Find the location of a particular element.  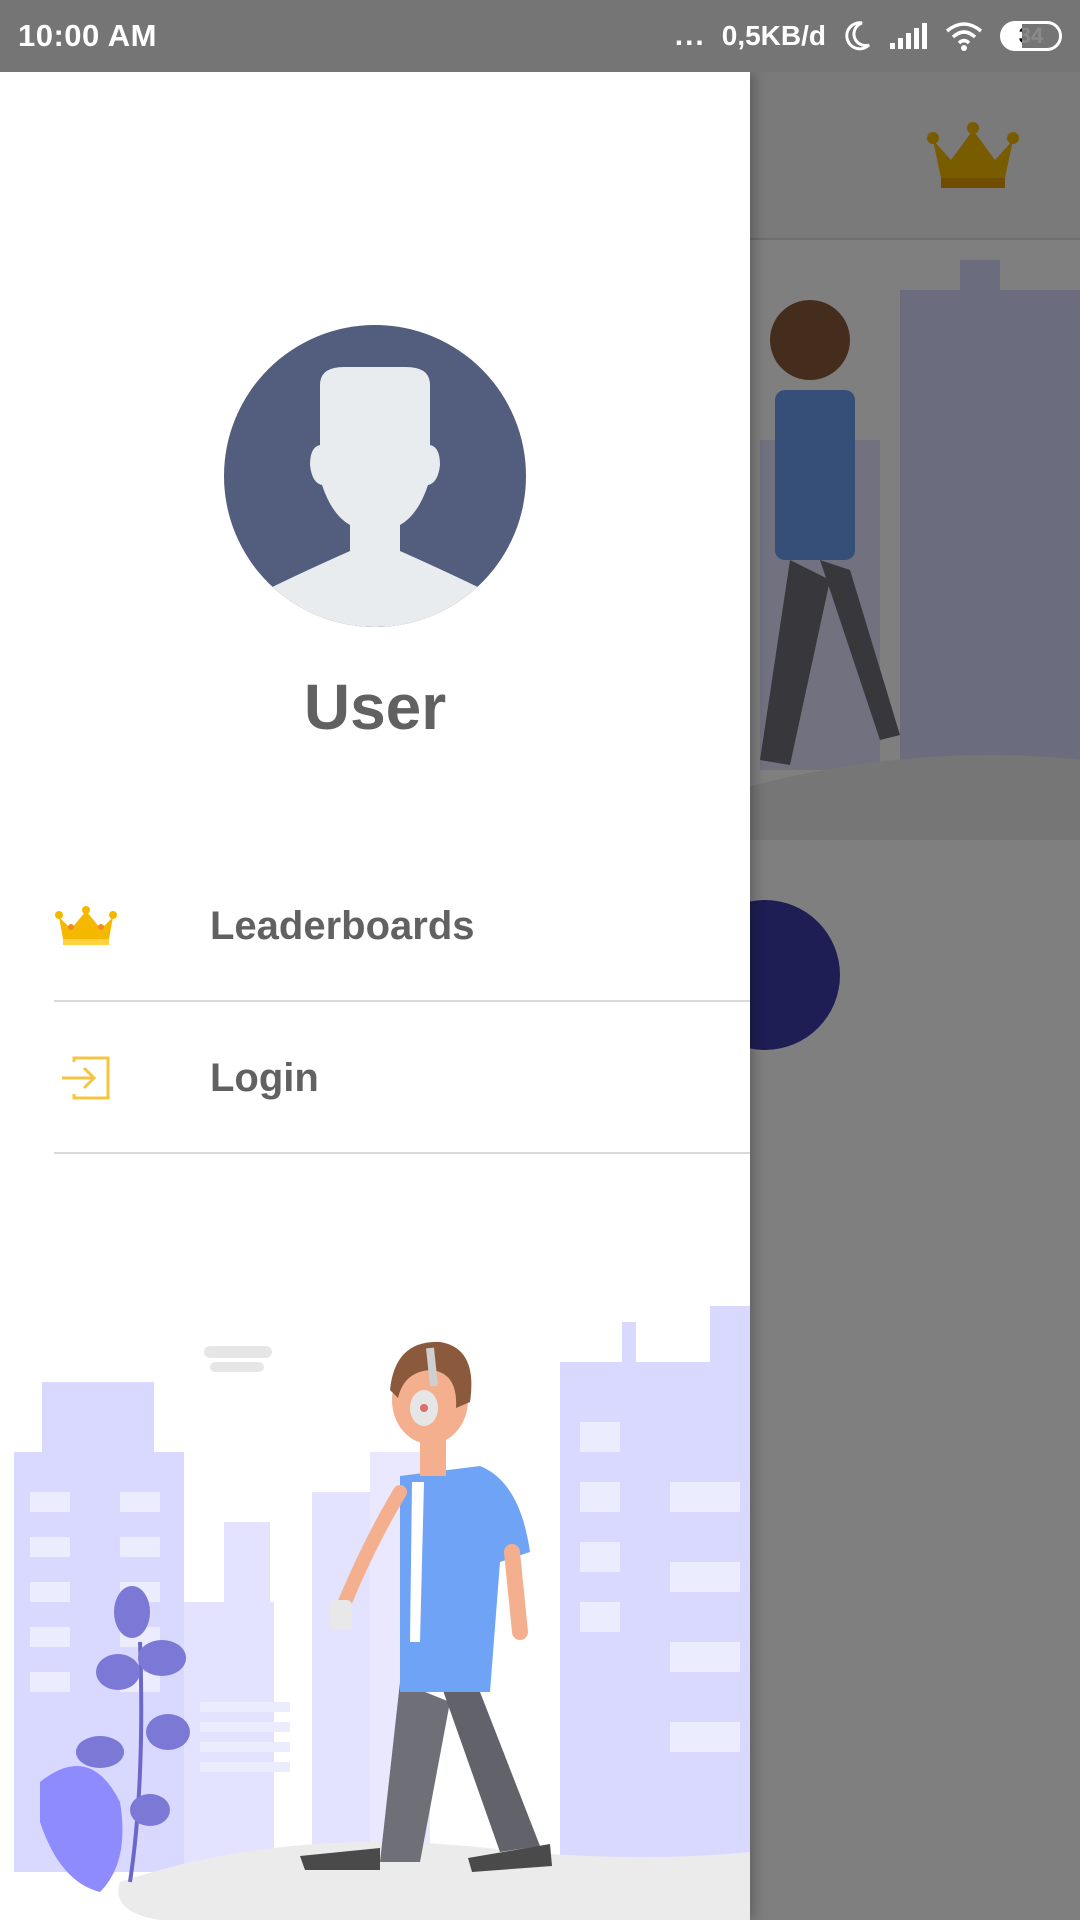

status-icons: ... 0,5KB/d 34 is located at coordinates (868, 36).